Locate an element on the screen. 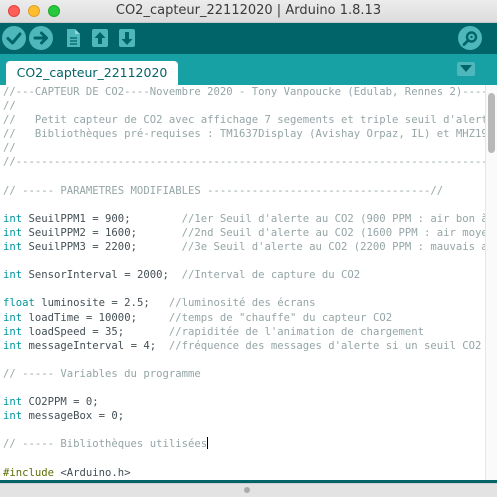  editor-console-splitter is located at coordinates (248, 490).